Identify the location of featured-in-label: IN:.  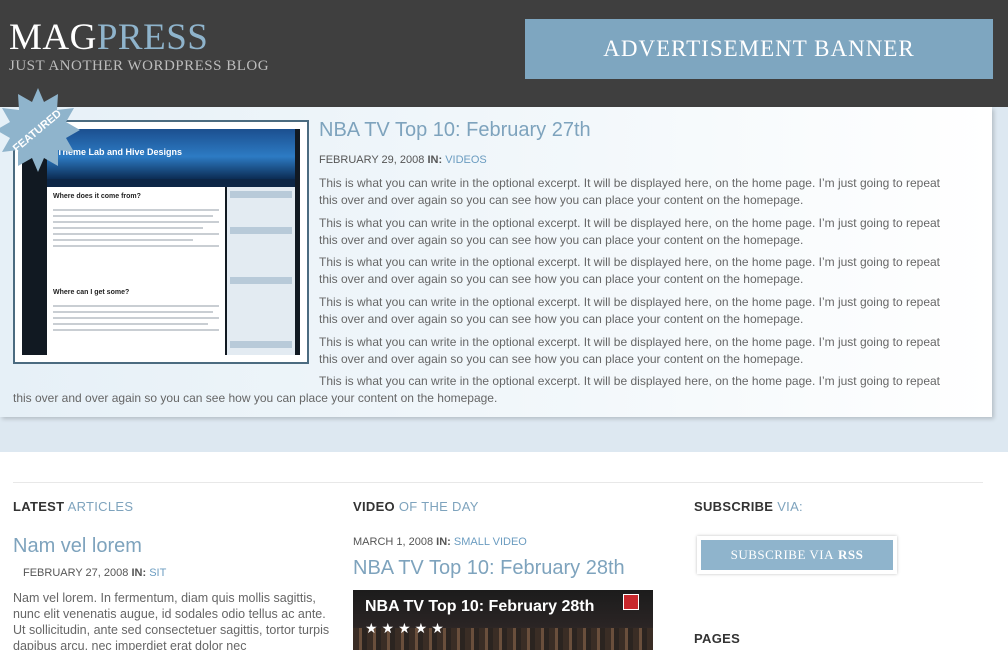
(435, 160).